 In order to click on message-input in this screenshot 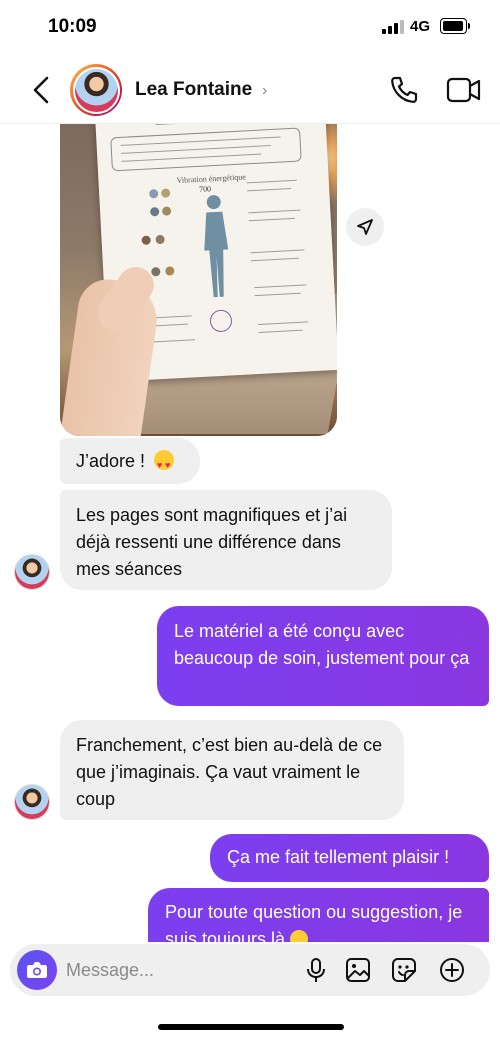, I will do `click(176, 970)`.